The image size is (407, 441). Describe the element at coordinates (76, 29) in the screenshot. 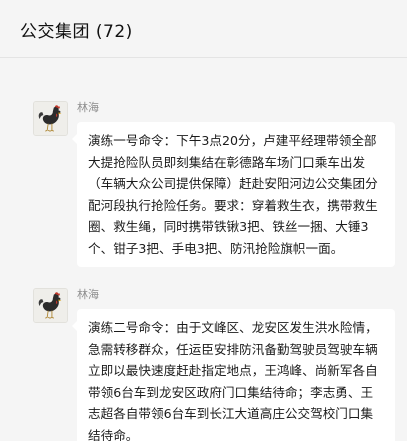

I see `chat-title: 公交集团 (72)` at that location.